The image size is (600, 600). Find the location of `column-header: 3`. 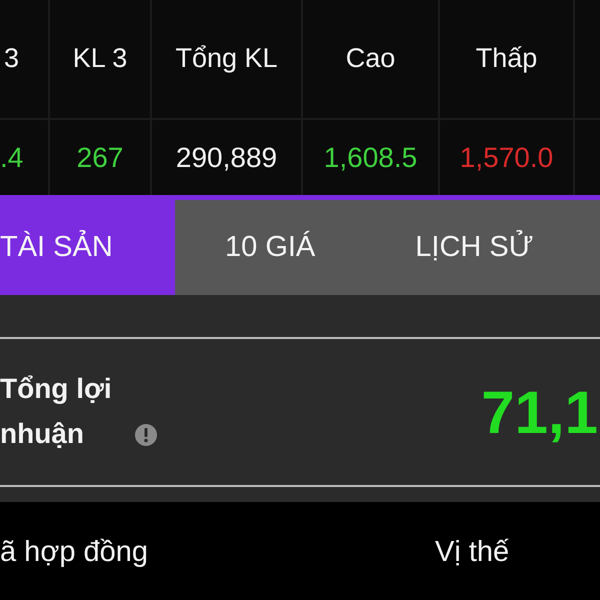

column-header: 3 is located at coordinates (25, 60).